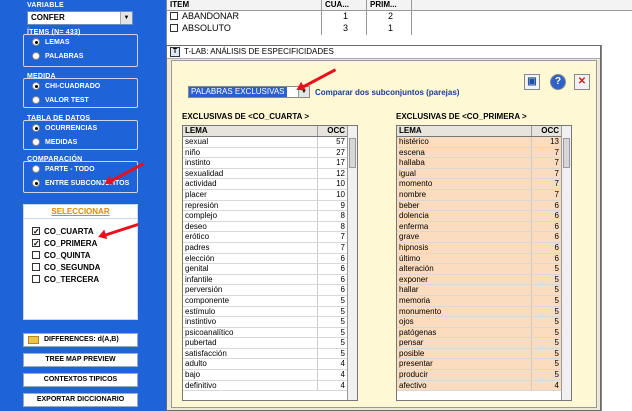 The image size is (632, 411). What do you see at coordinates (484, 184) in the screenshot?
I see `table-row: momento 7` at bounding box center [484, 184].